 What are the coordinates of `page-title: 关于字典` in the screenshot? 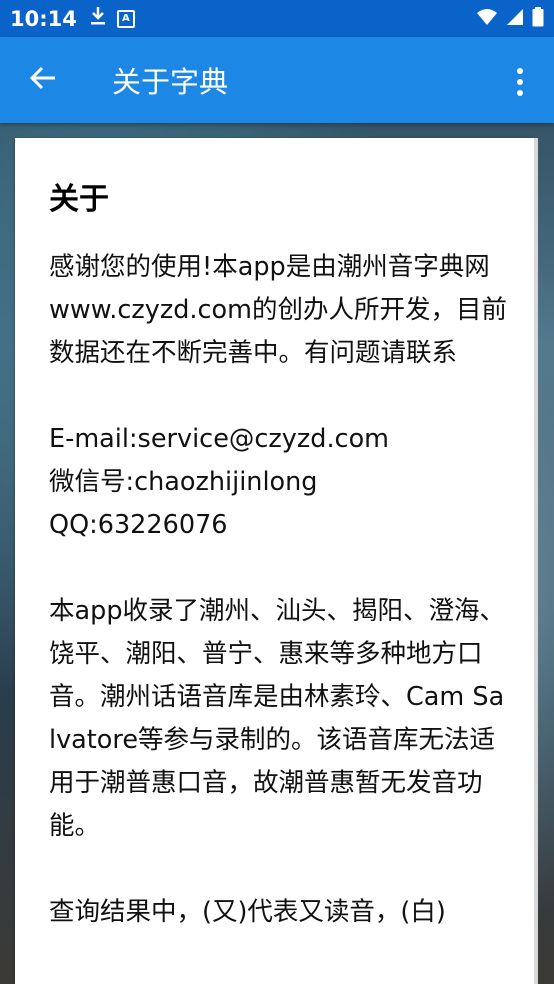 It's located at (170, 82).